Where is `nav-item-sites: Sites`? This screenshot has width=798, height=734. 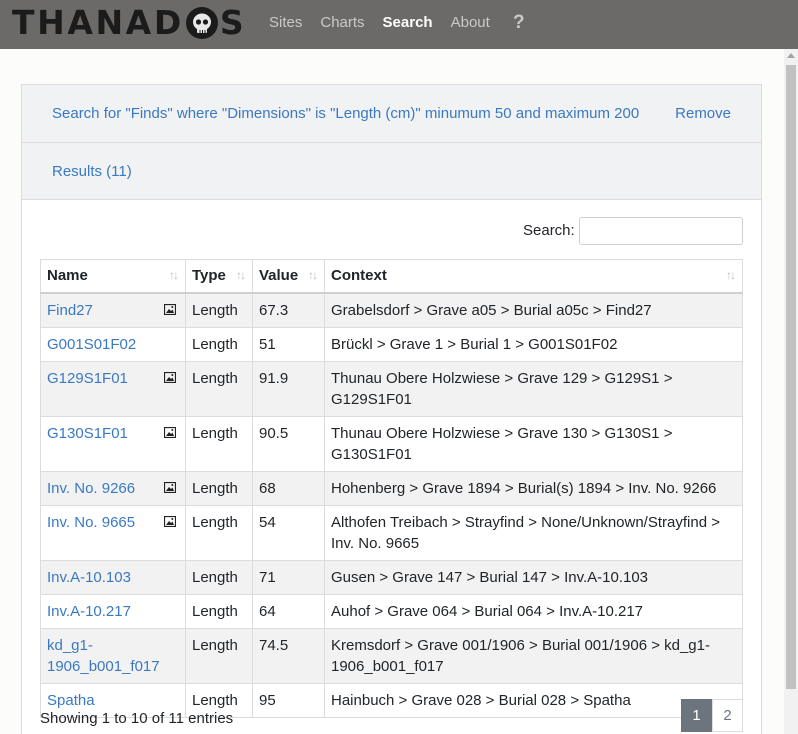
nav-item-sites: Sites is located at coordinates (285, 23).